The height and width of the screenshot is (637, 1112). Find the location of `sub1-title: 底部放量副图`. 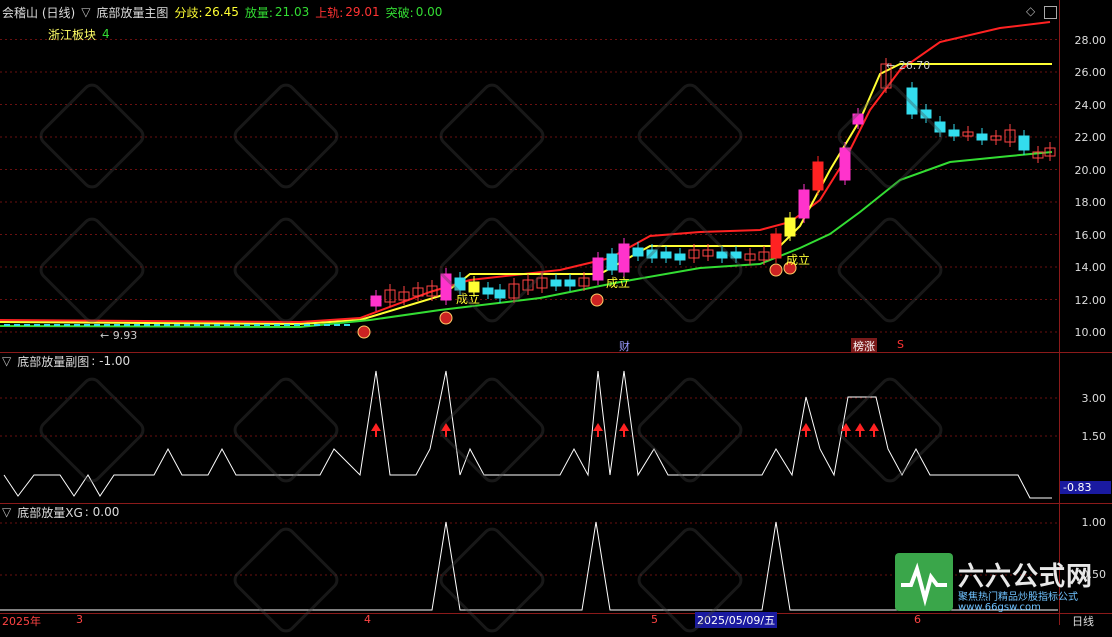

sub1-title: 底部放量副图 is located at coordinates (53, 361).